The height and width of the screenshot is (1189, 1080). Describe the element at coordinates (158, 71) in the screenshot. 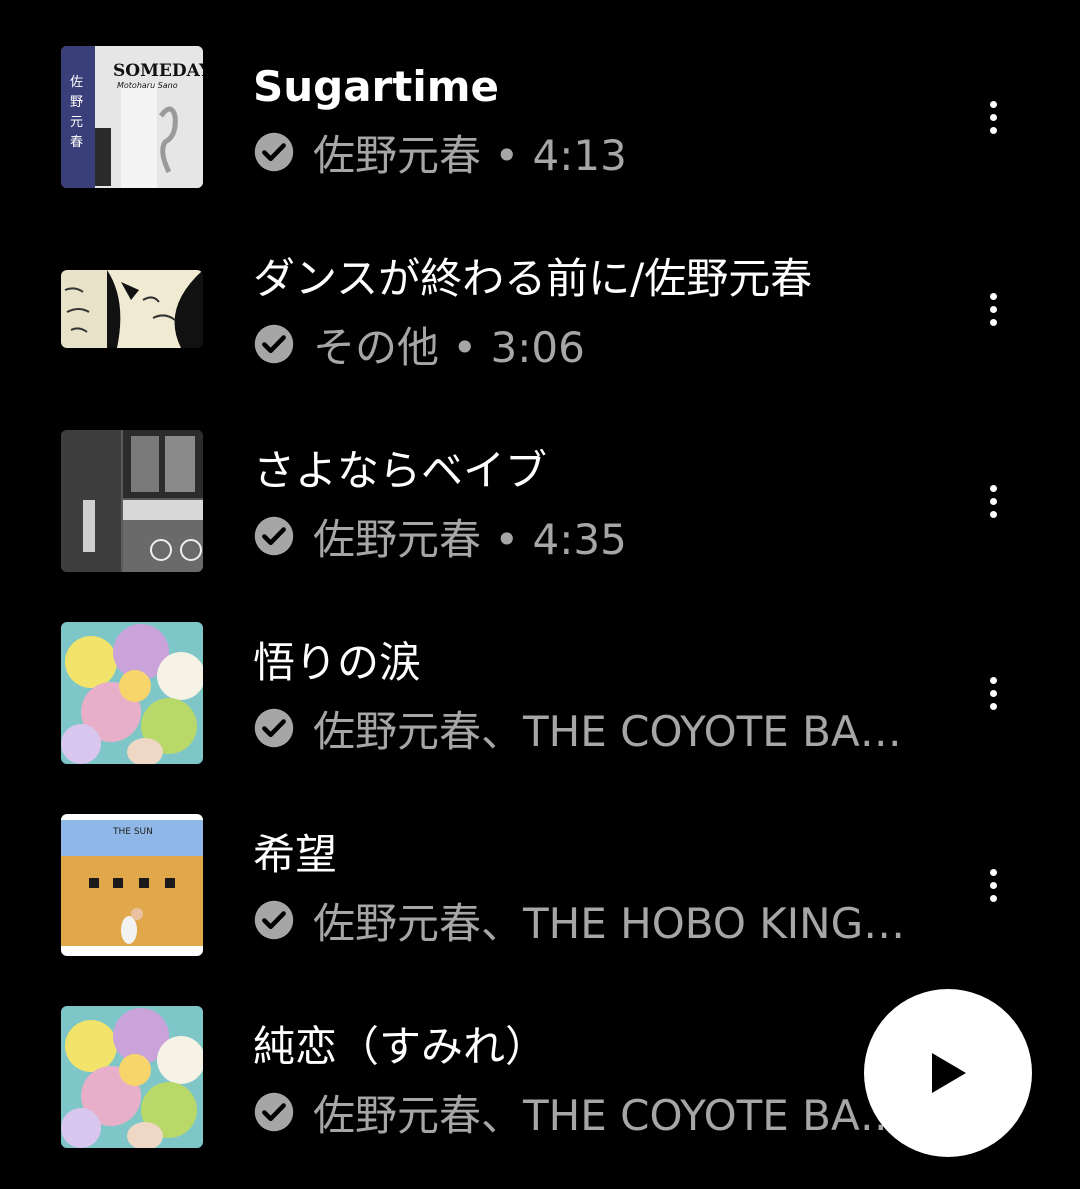

I see `someday-art-title: SOMEDAY` at that location.